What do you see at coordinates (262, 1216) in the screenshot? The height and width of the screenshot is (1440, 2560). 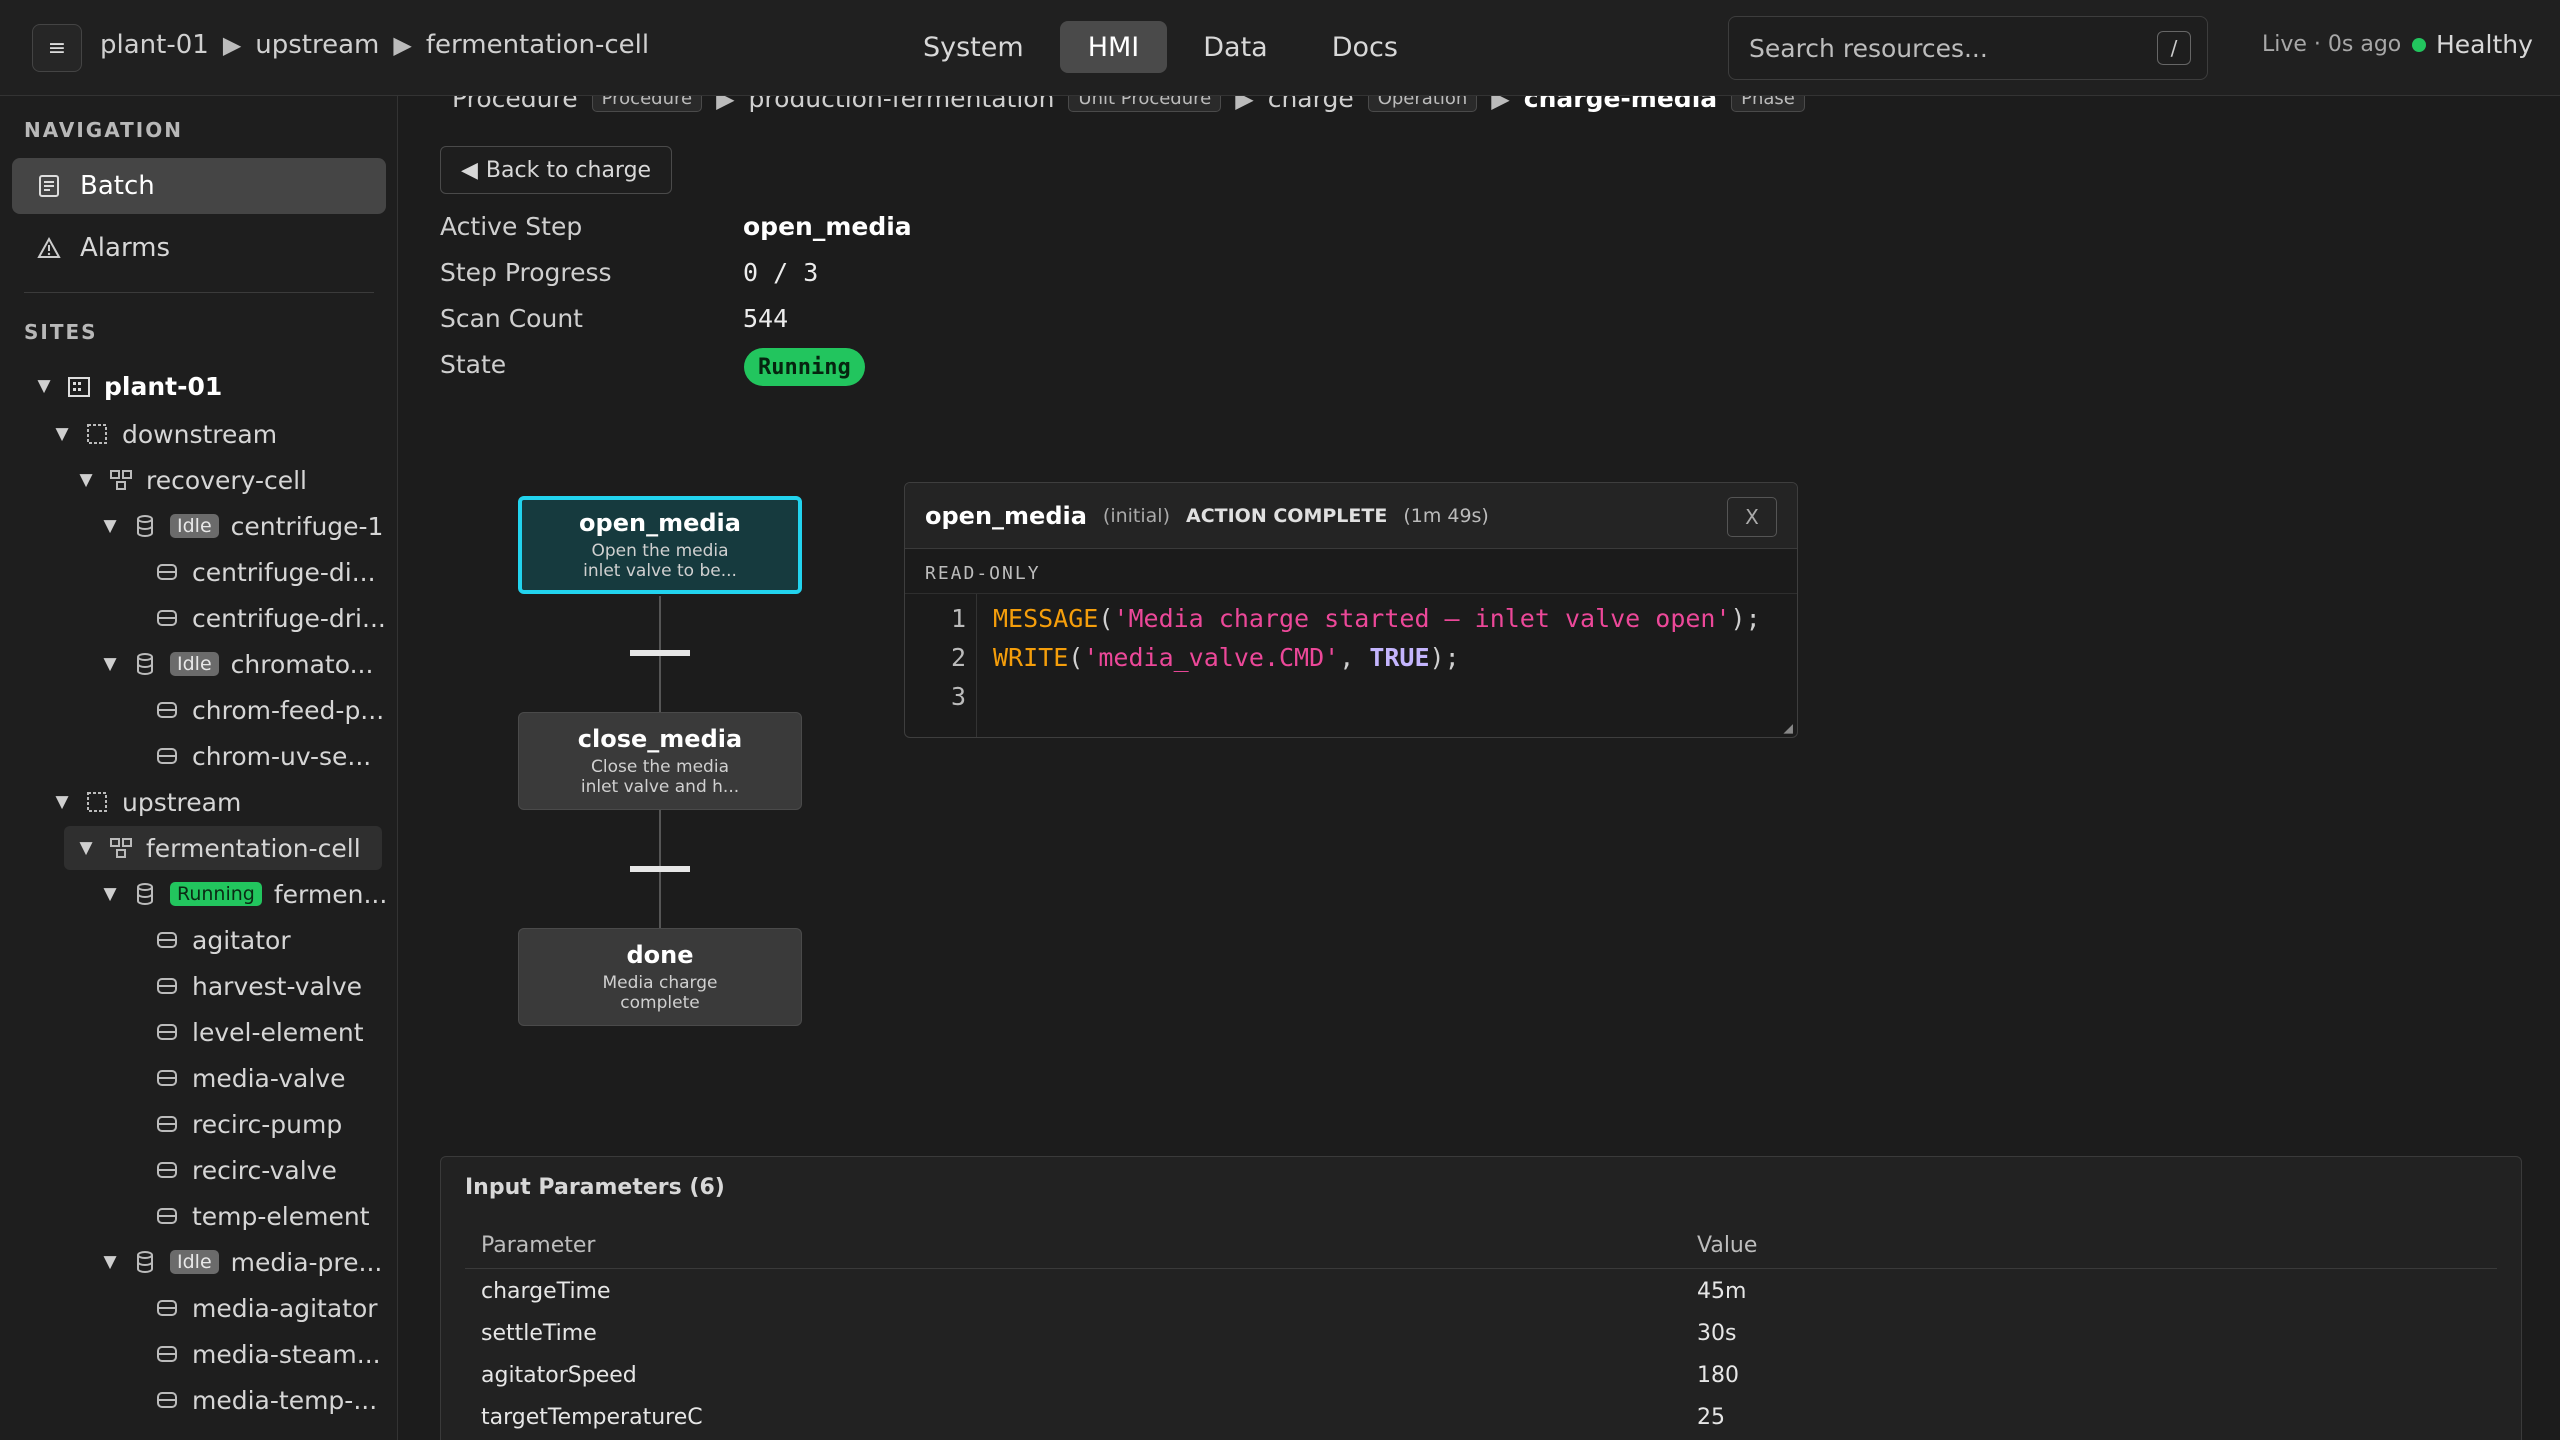 I see `tree-item-module: temp-element` at bounding box center [262, 1216].